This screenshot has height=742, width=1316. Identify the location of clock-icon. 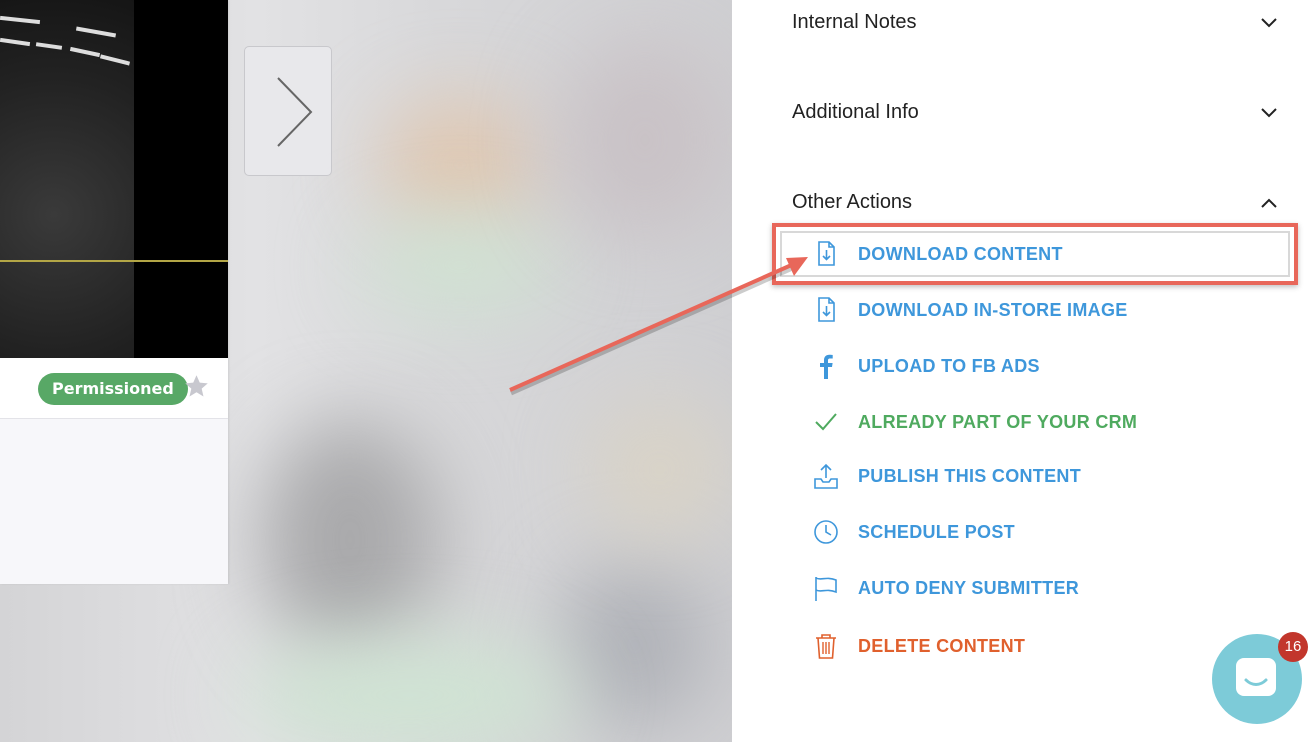
(826, 532).